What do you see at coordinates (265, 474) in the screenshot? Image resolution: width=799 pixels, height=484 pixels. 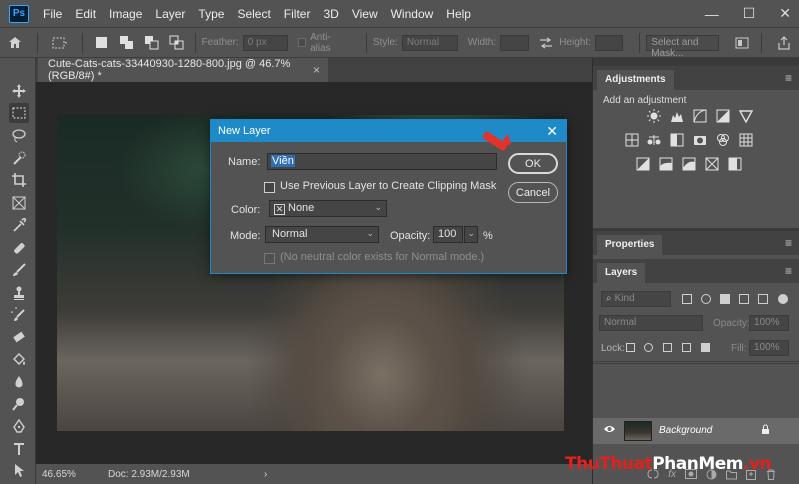 I see `status-menu-chevron: ›` at bounding box center [265, 474].